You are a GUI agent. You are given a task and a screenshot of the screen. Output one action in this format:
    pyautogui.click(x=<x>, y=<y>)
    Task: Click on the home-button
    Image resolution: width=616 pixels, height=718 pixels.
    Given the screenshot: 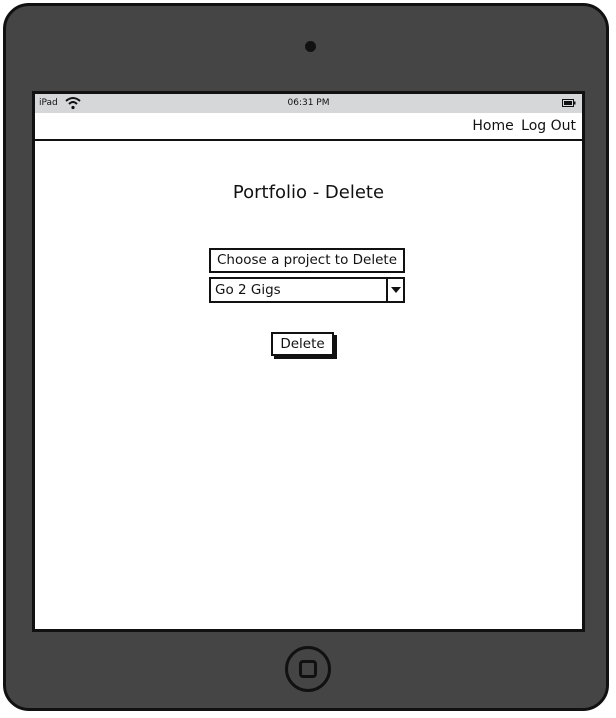 What is the action you would take?
    pyautogui.click(x=308, y=669)
    